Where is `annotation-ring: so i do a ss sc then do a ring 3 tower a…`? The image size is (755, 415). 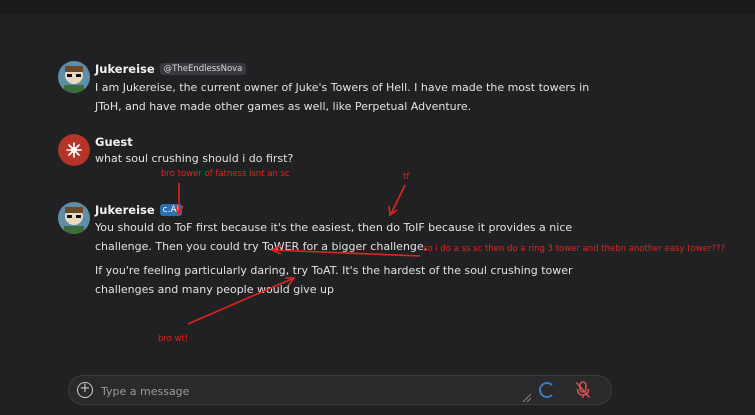 annotation-ring: so i do a ss sc then do a ring 3 tower a… is located at coordinates (574, 249).